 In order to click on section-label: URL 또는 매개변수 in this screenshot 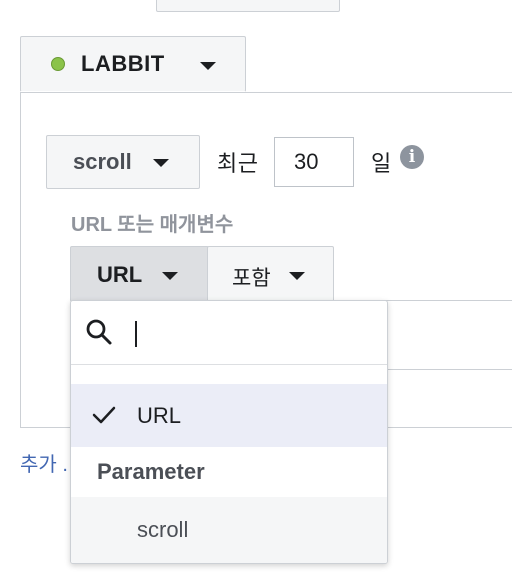, I will do `click(152, 225)`.